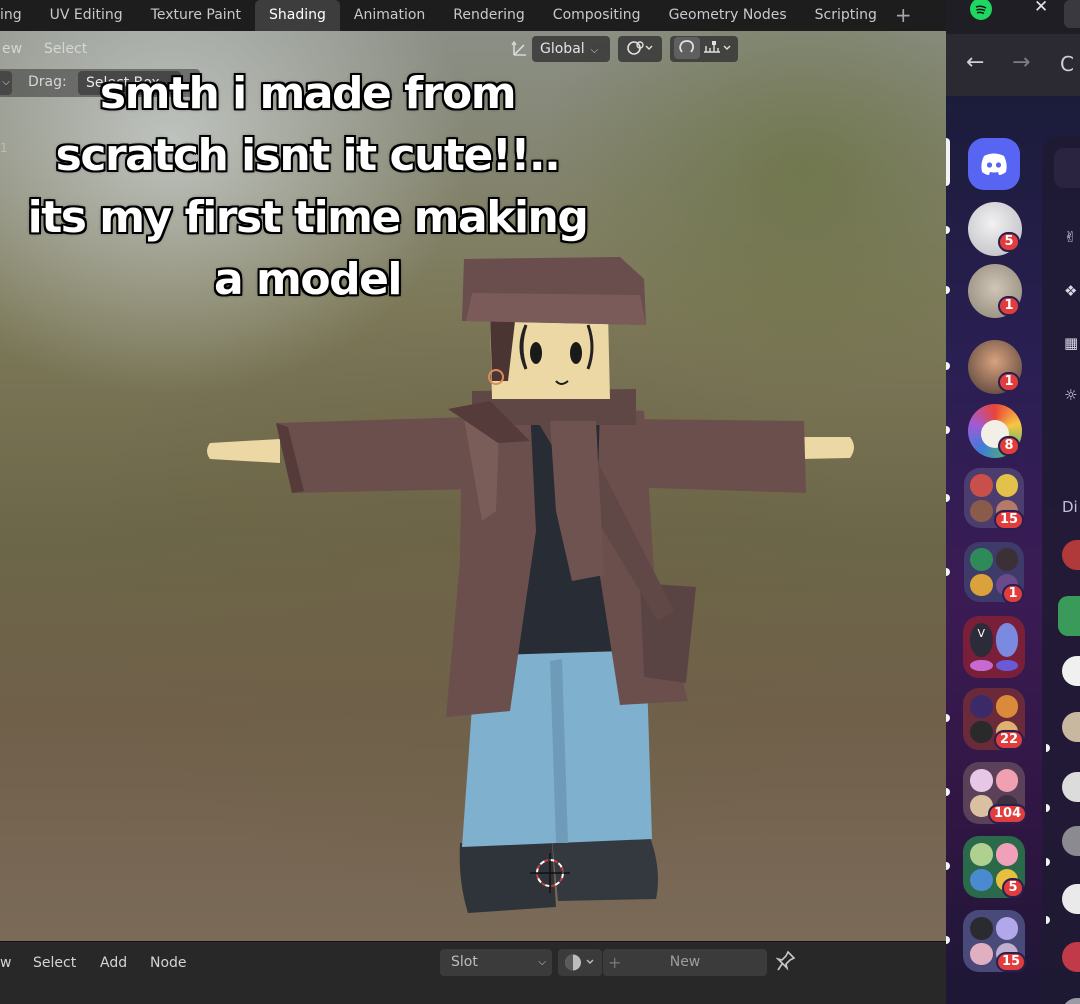  What do you see at coordinates (518, 48) in the screenshot?
I see `transform-orientation-icon` at bounding box center [518, 48].